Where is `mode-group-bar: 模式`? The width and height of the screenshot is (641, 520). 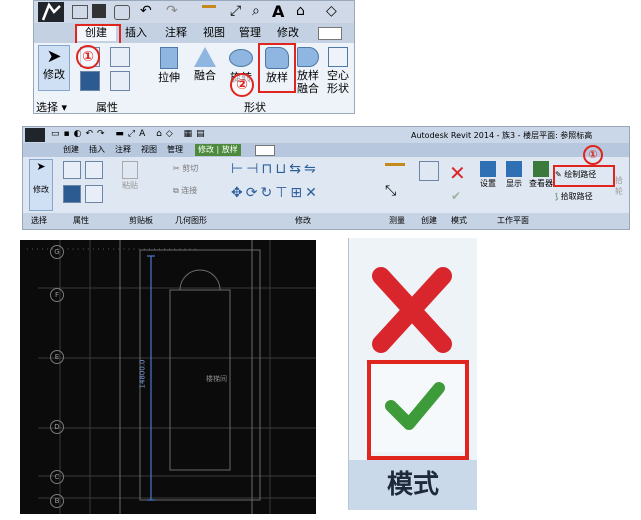 mode-group-bar: 模式 is located at coordinates (413, 485).